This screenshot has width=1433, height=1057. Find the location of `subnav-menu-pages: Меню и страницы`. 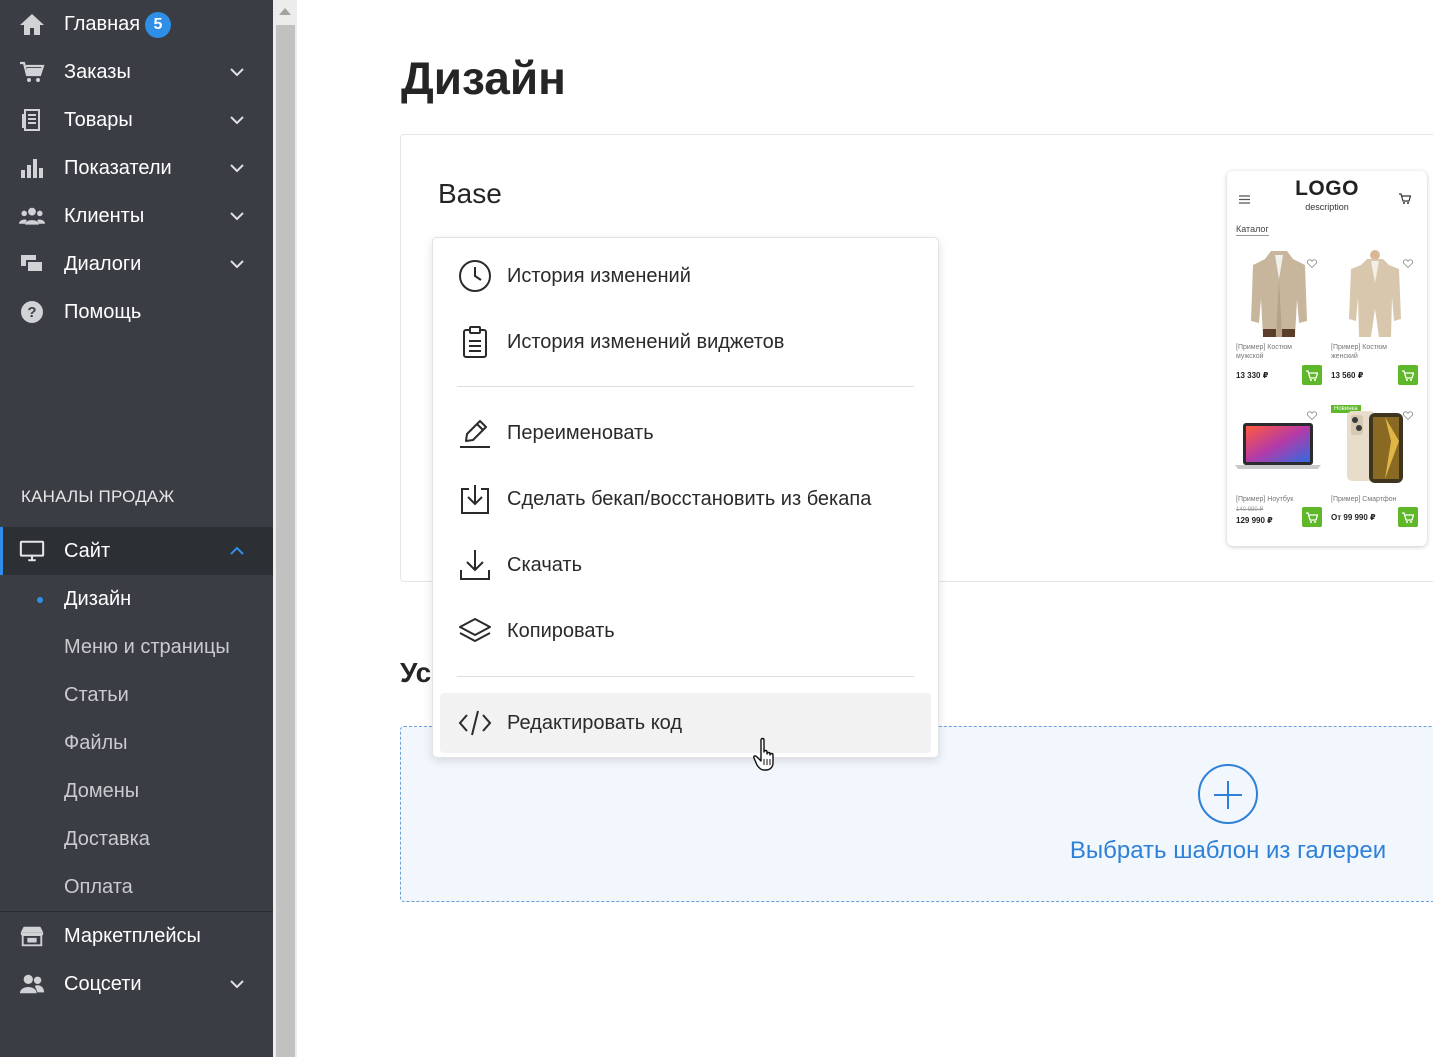

subnav-menu-pages: Меню и страницы is located at coordinates (136, 647).